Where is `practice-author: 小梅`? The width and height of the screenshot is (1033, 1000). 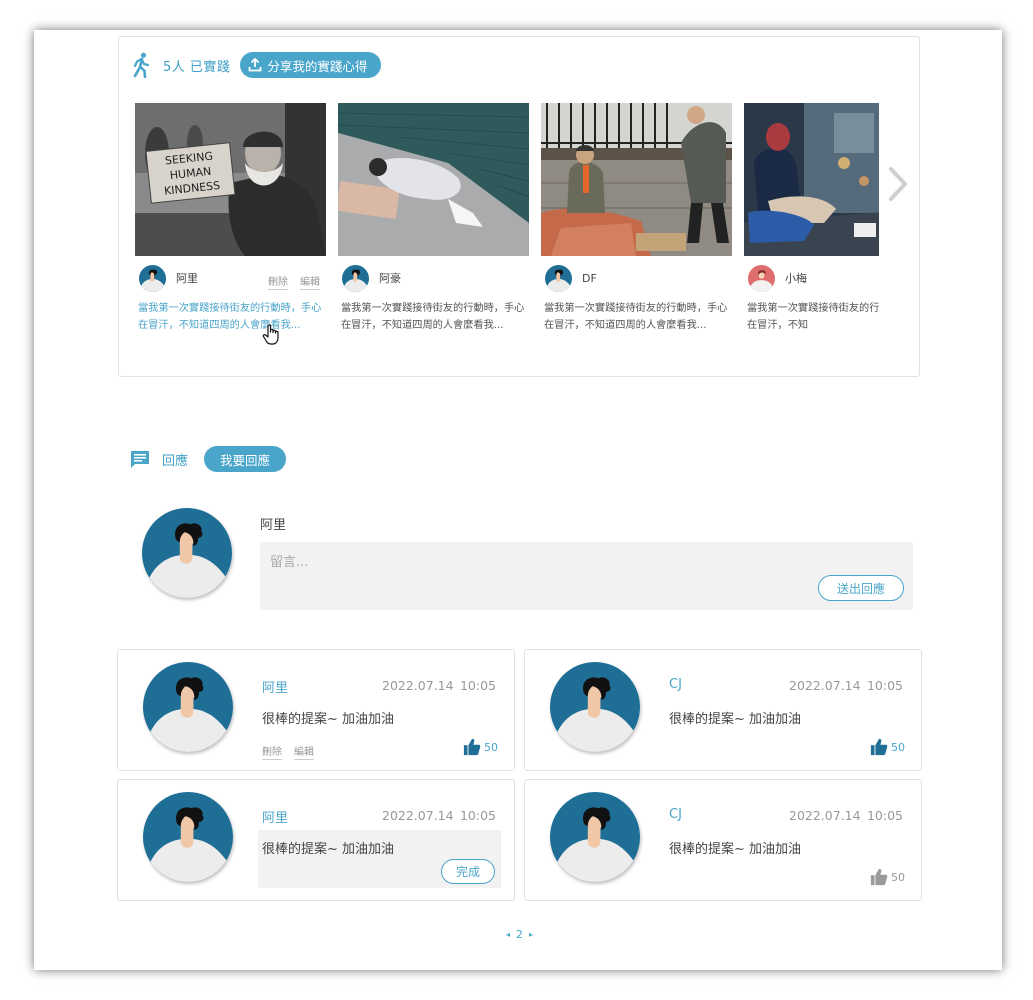
practice-author: 小梅 is located at coordinates (796, 278).